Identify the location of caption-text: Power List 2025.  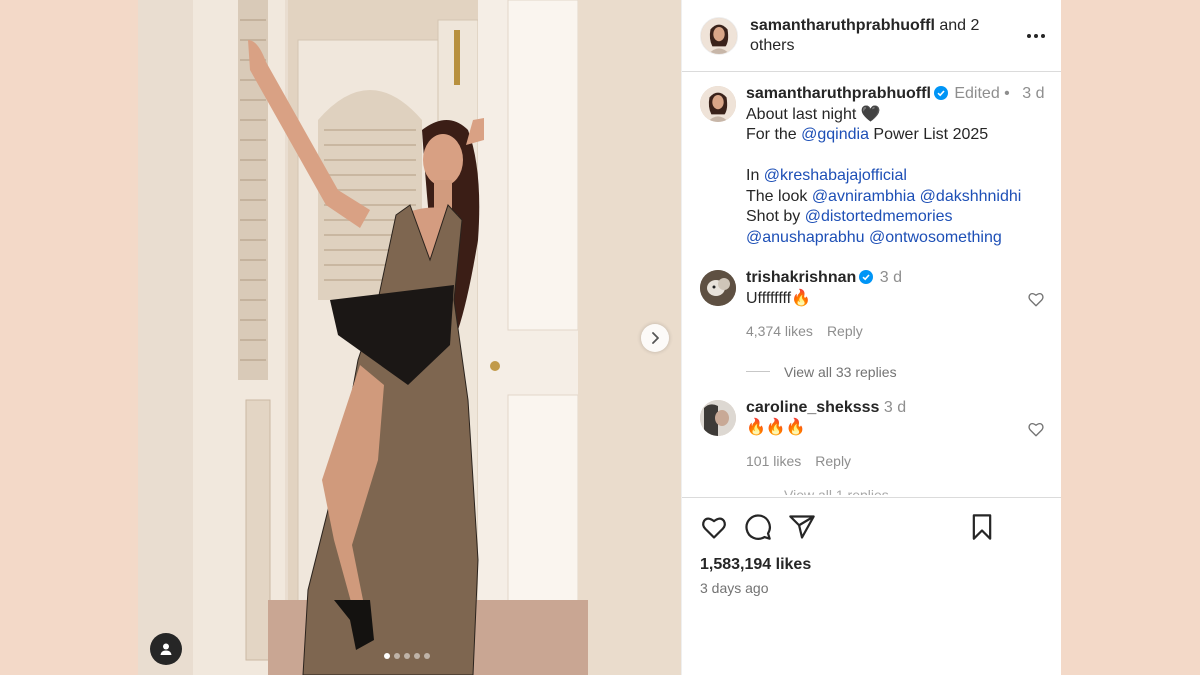
(928, 134).